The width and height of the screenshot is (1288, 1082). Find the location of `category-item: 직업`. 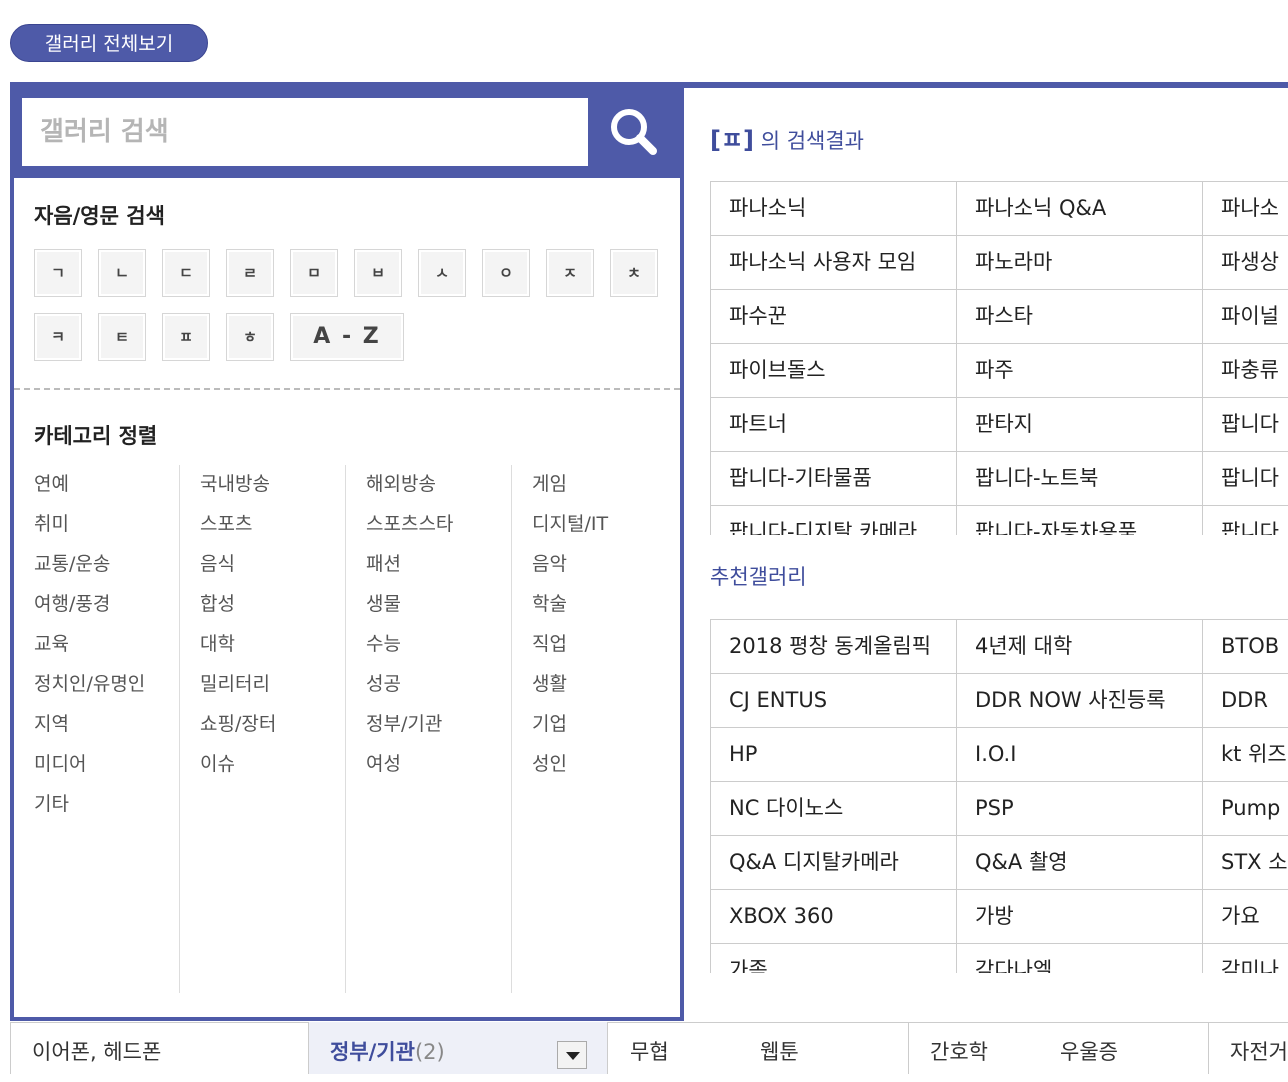

category-item: 직업 is located at coordinates (595, 645).